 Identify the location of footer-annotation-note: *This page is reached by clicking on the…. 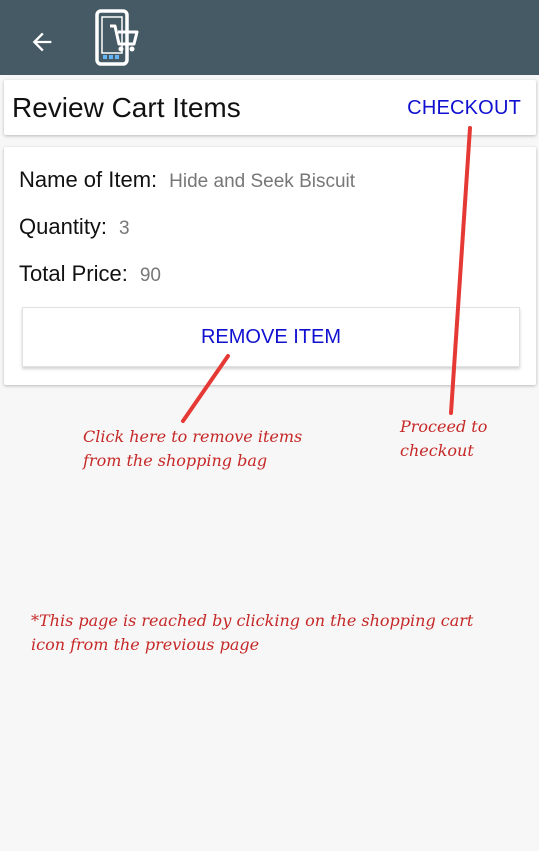
(252, 633).